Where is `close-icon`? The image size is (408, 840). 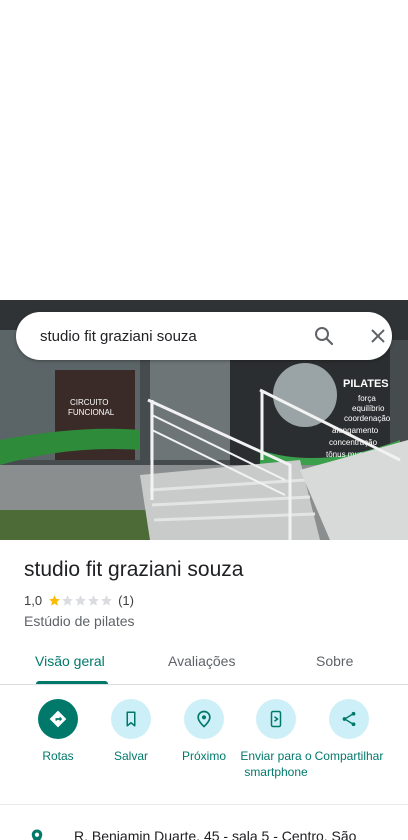 close-icon is located at coordinates (378, 336).